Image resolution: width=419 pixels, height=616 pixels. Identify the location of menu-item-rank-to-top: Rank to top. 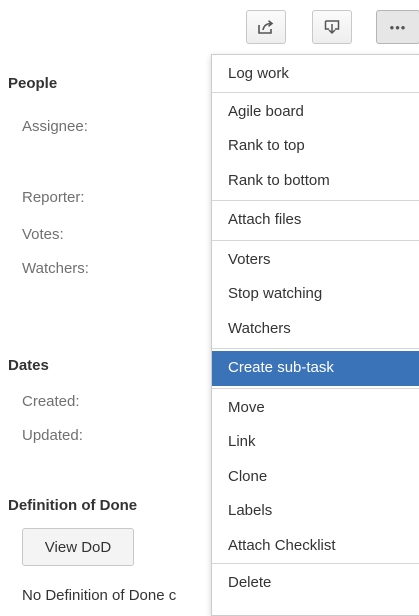
(315, 146).